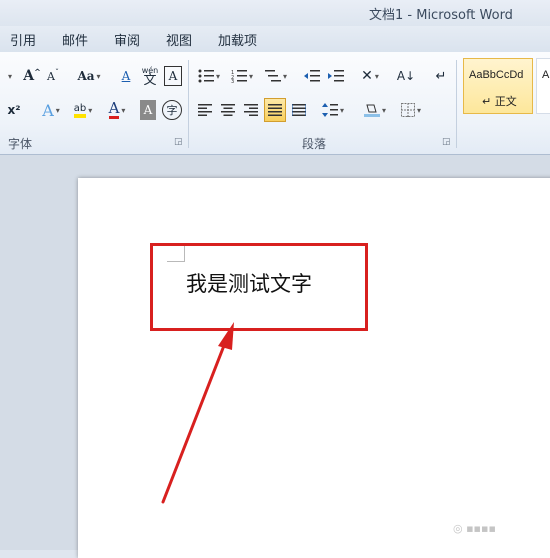 The width and height of the screenshot is (550, 558). Describe the element at coordinates (276, 76) in the screenshot. I see `multilevel-list-icon: ▾` at that location.